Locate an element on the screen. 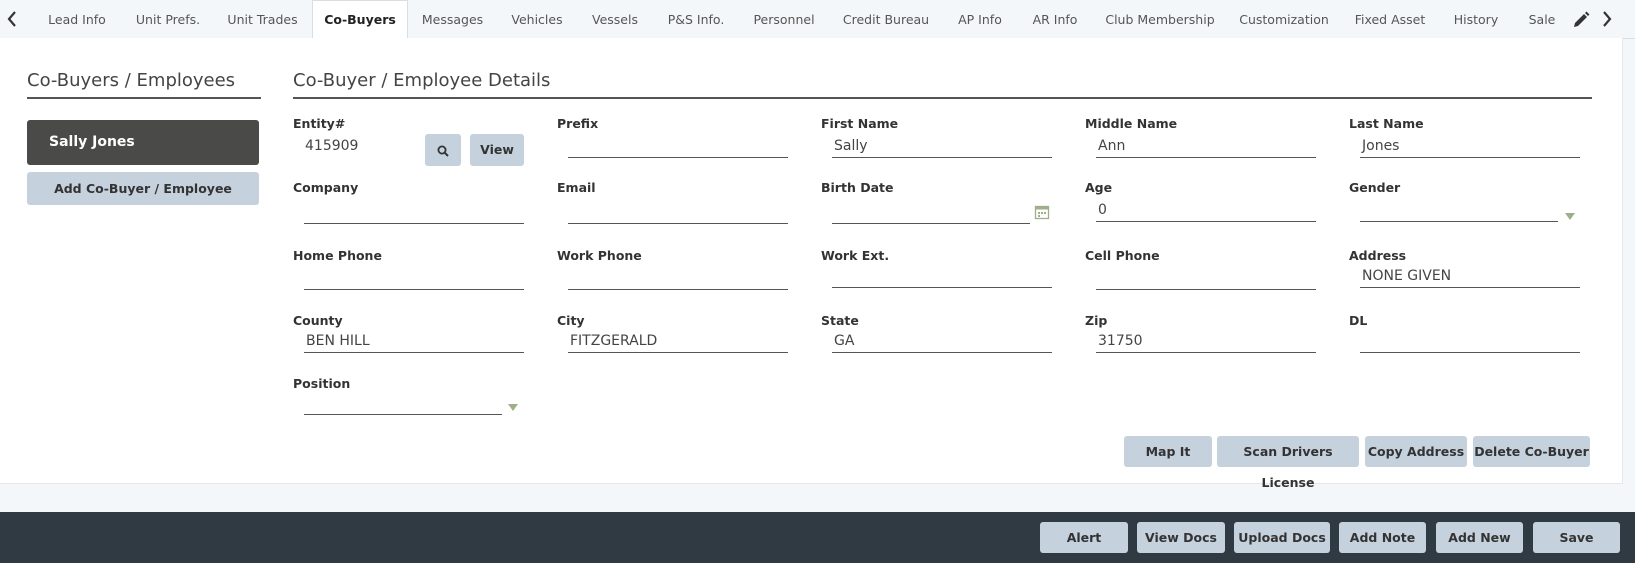 Image resolution: width=1635 pixels, height=563 pixels. search-button is located at coordinates (443, 150).